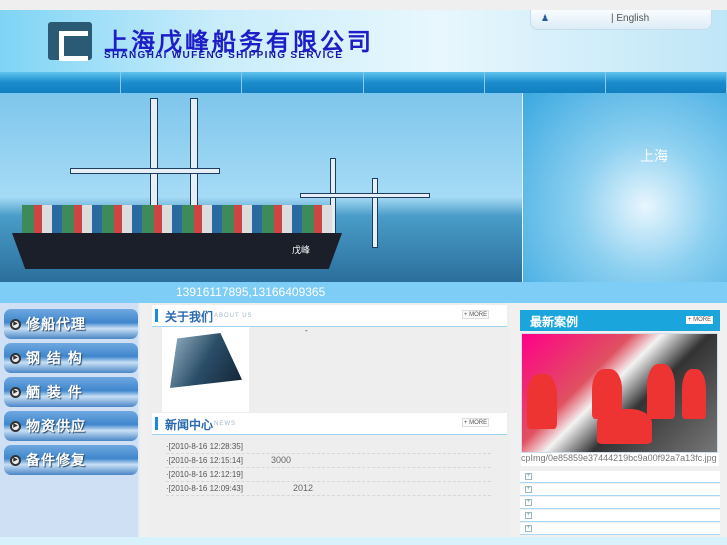 This screenshot has height=545, width=727. What do you see at coordinates (554, 322) in the screenshot?
I see `cases-title: 最新案例` at bounding box center [554, 322].